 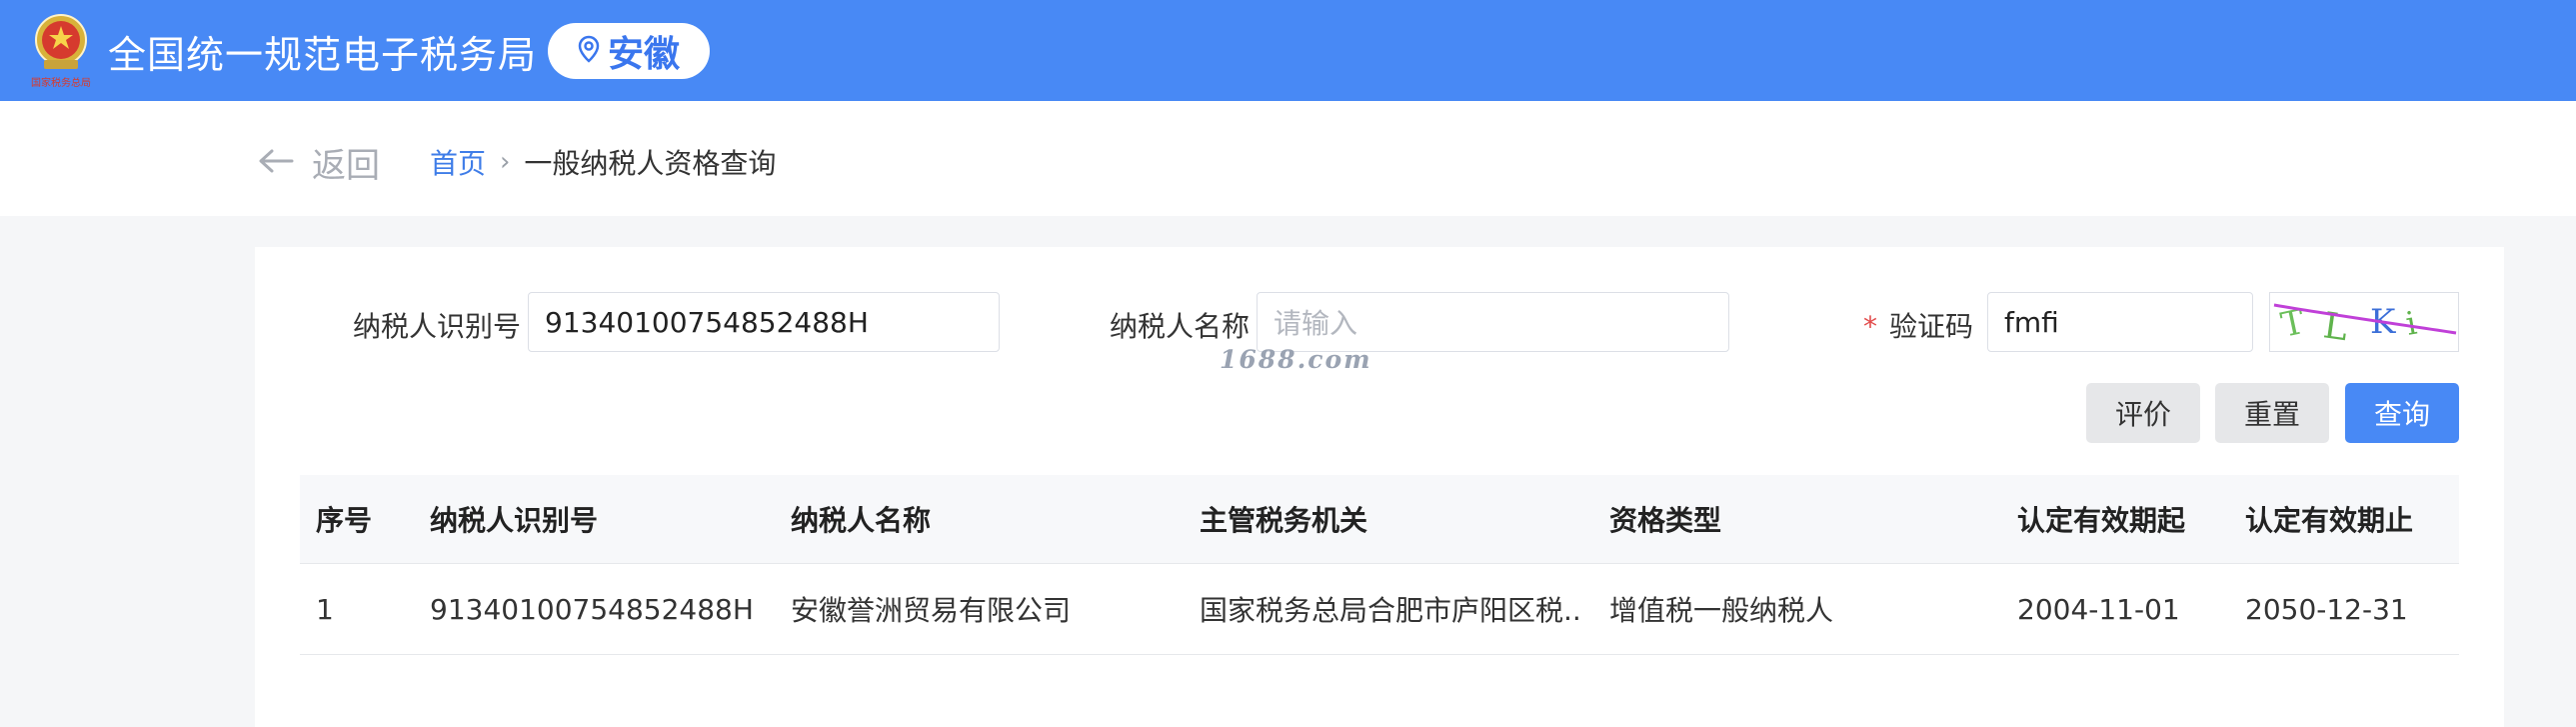 I want to click on taxpayer-id-label: 纳税人识别号, so click(x=438, y=326).